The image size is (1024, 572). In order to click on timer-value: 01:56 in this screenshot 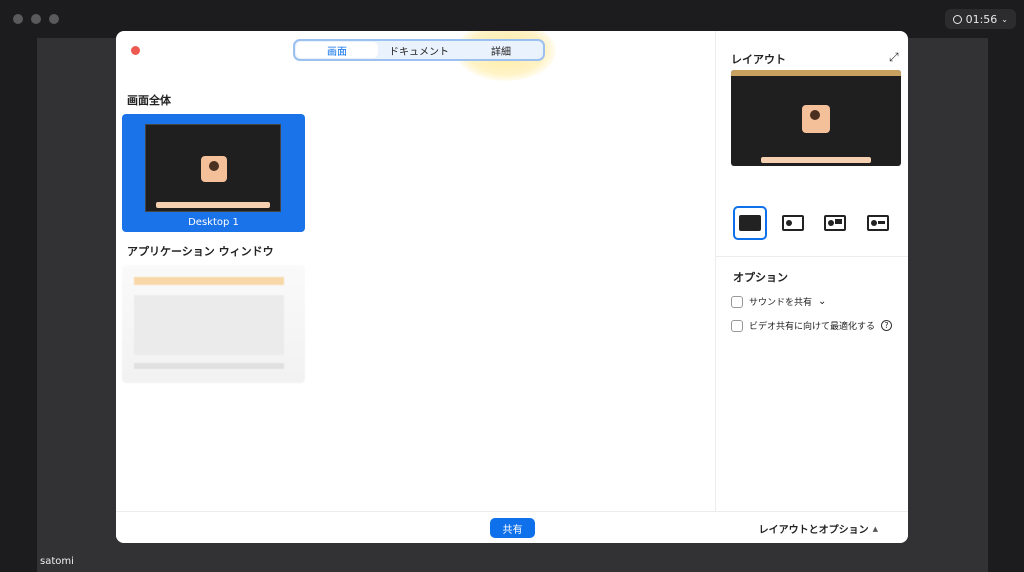, I will do `click(981, 19)`.